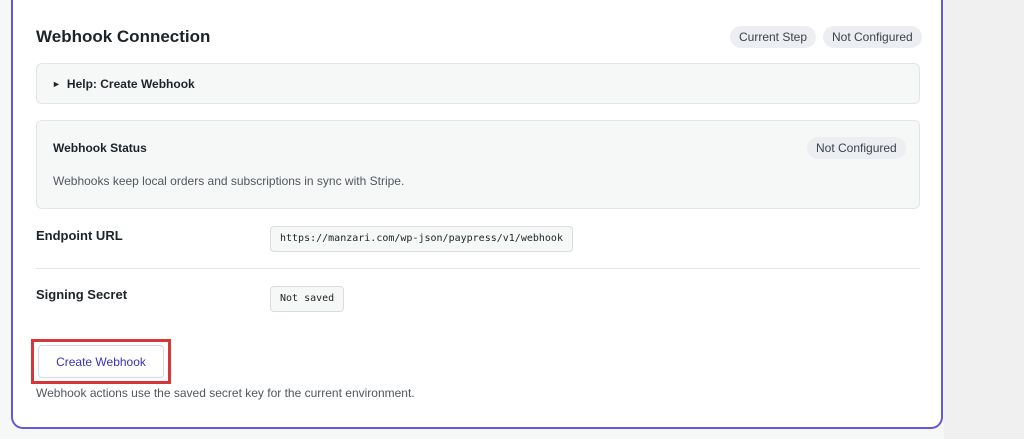 The height and width of the screenshot is (439, 1024). I want to click on divider, so click(478, 268).